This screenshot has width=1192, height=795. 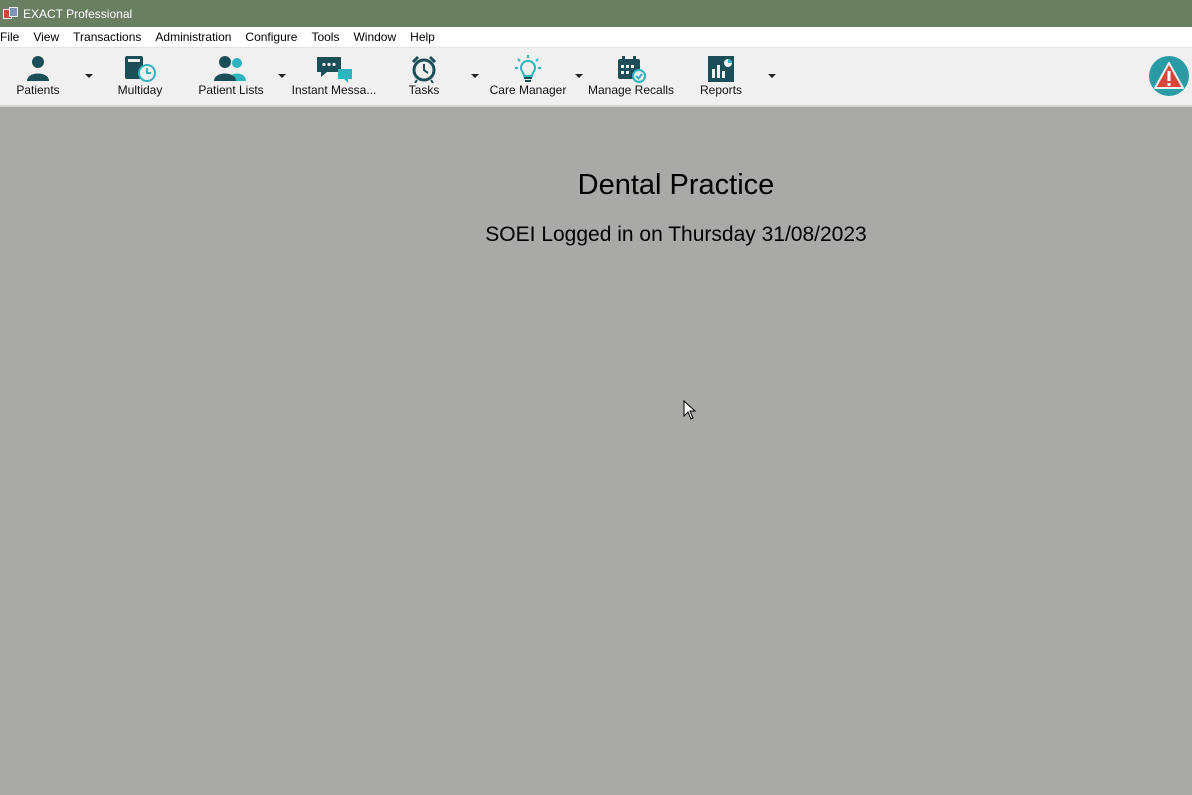 What do you see at coordinates (374, 37) in the screenshot?
I see `menu-window: Window` at bounding box center [374, 37].